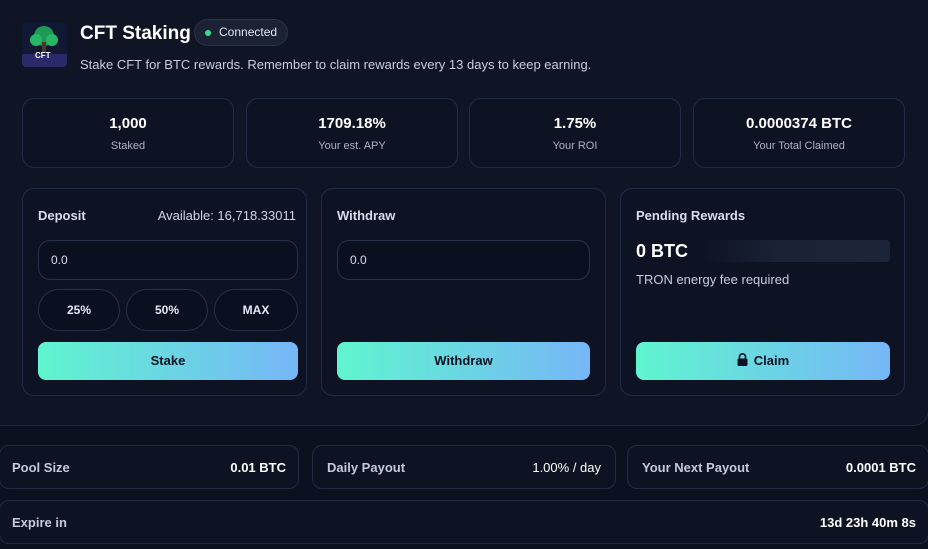 This screenshot has height=549, width=928. What do you see at coordinates (463, 260) in the screenshot?
I see `withdraw-amount-input: 0.0` at bounding box center [463, 260].